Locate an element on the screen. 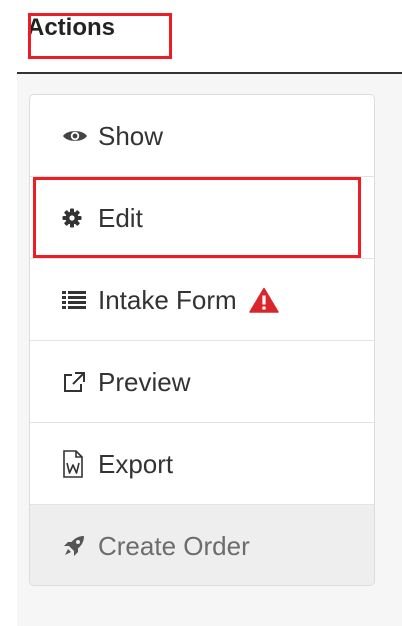 Image resolution: width=402 pixels, height=626 pixels. intake-form-action: Intake Form is located at coordinates (202, 300).